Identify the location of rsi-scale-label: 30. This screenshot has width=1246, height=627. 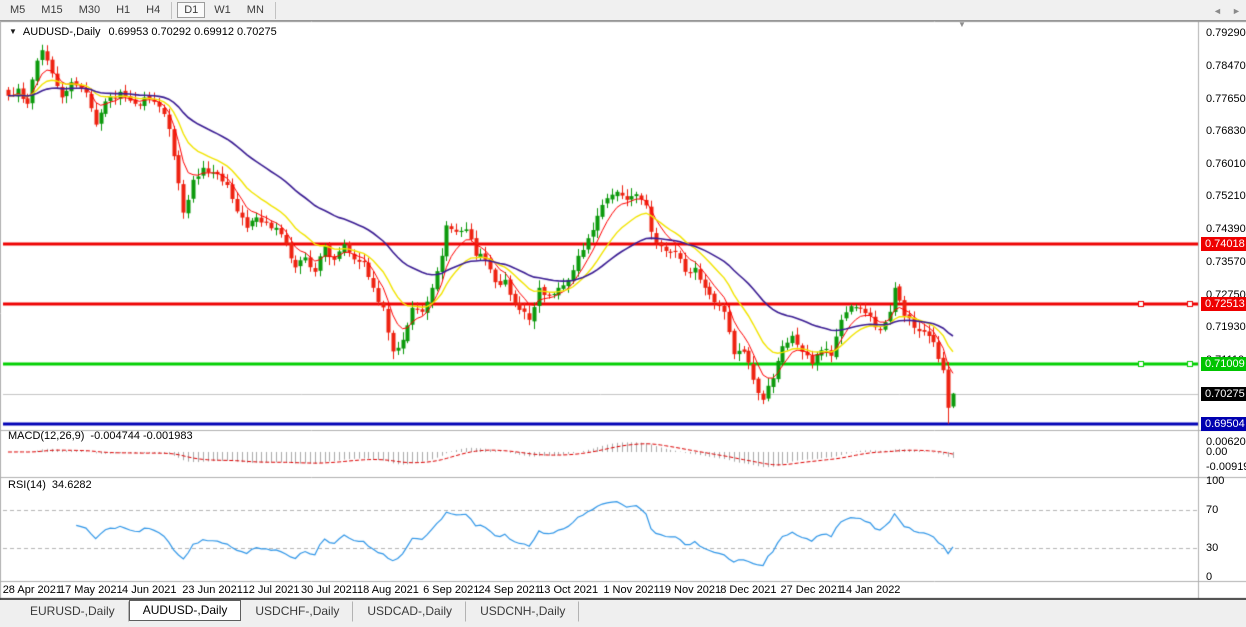
(1212, 547).